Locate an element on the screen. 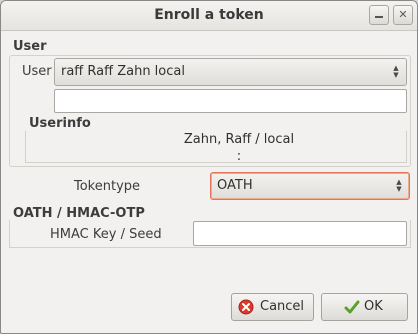  minimize-icon is located at coordinates (379, 17).